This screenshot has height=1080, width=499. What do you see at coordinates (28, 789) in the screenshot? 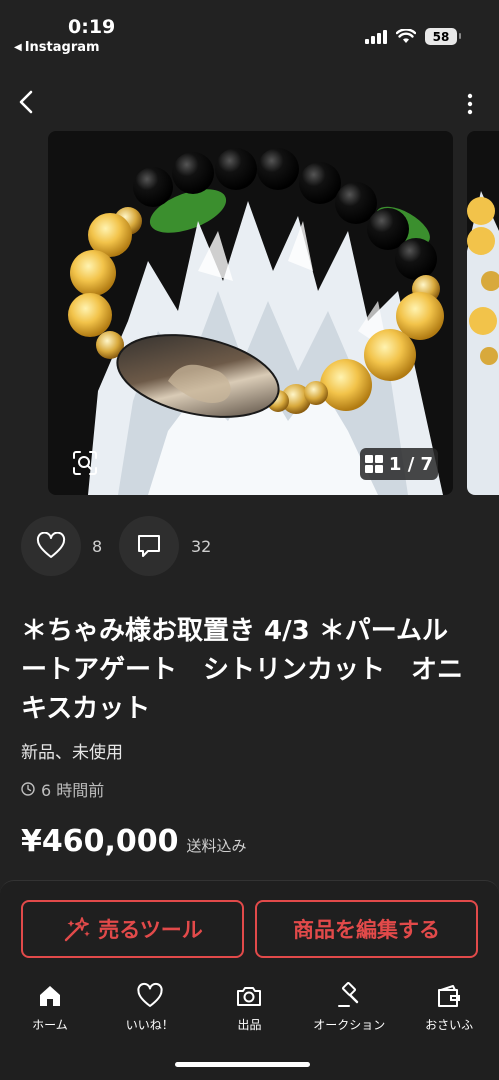
I see `clock-icon` at bounding box center [28, 789].